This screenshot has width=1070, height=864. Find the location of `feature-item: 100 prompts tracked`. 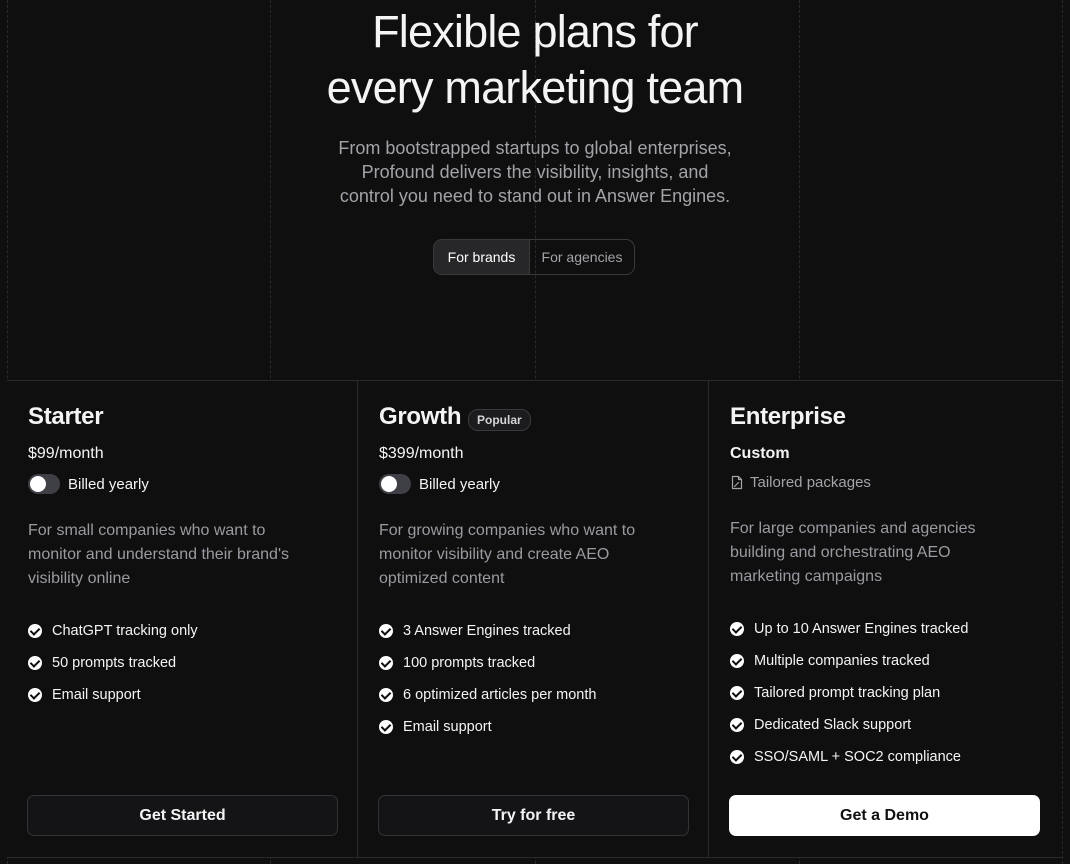

feature-item: 100 prompts tracked is located at coordinates (487, 663).